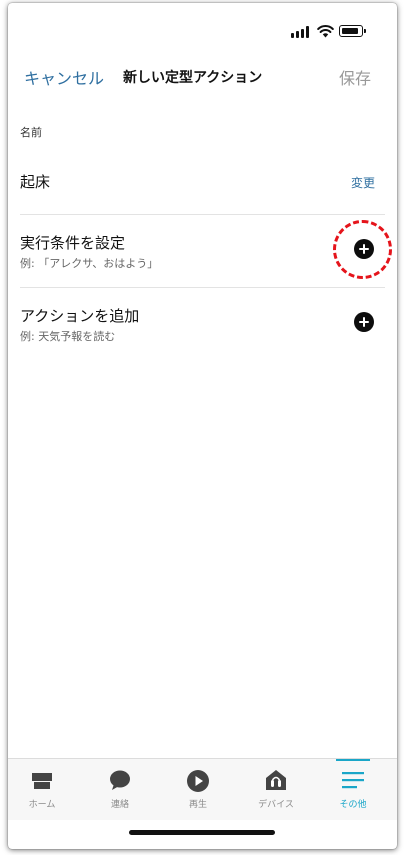 Image resolution: width=405 pixels, height=855 pixels. I want to click on add-trigger-plus-icon, so click(364, 249).